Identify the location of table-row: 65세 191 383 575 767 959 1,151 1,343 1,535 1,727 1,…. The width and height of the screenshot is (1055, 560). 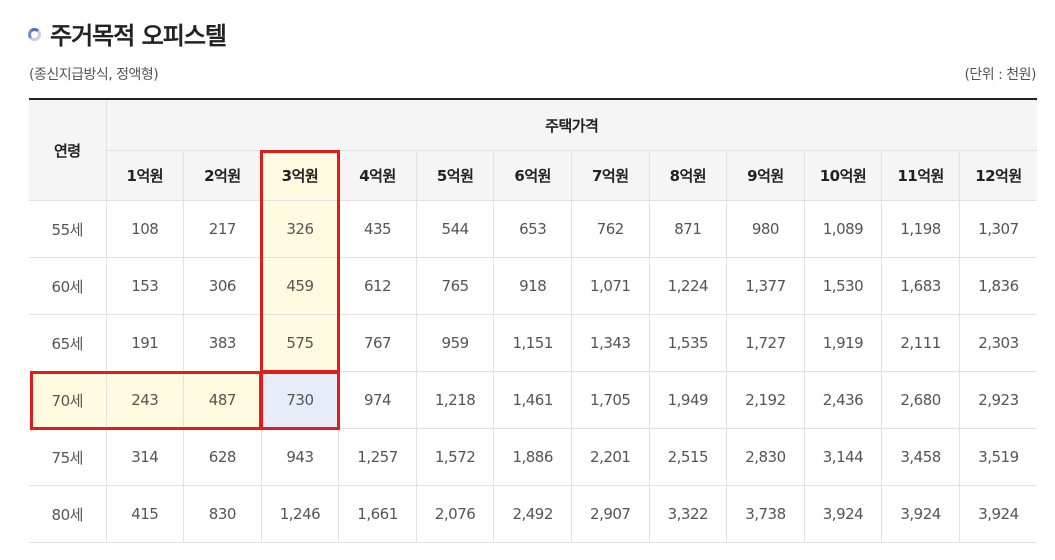
(533, 343).